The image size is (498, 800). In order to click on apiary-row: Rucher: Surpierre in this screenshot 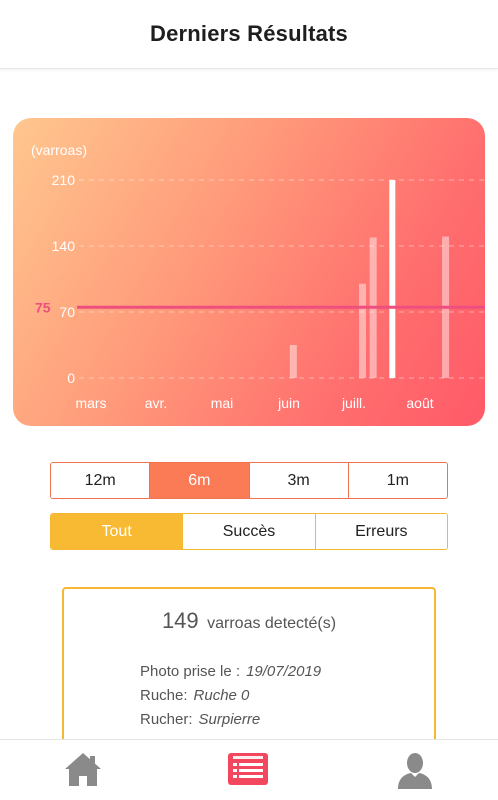, I will do `click(200, 719)`.